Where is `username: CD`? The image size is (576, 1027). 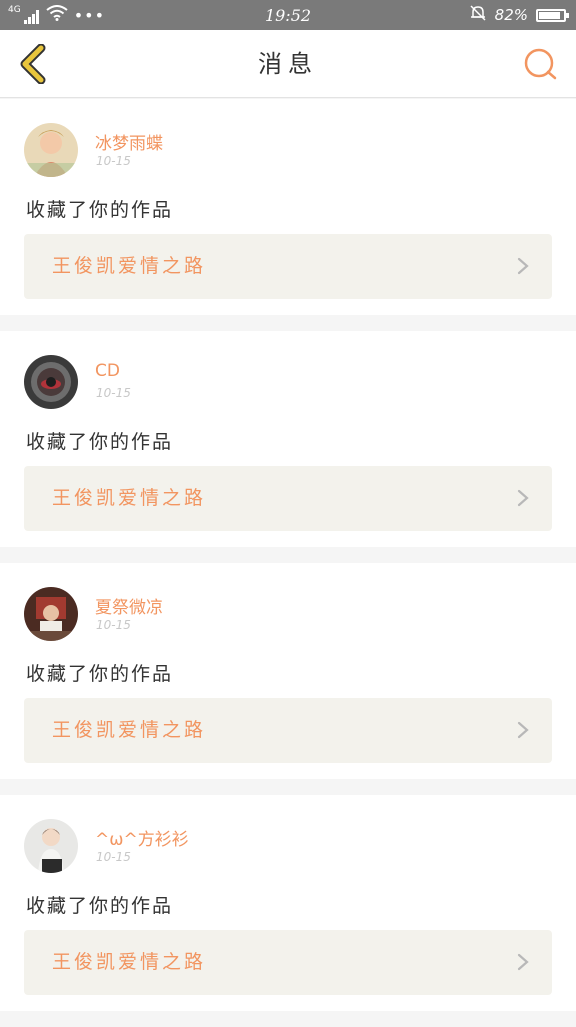 username: CD is located at coordinates (107, 371).